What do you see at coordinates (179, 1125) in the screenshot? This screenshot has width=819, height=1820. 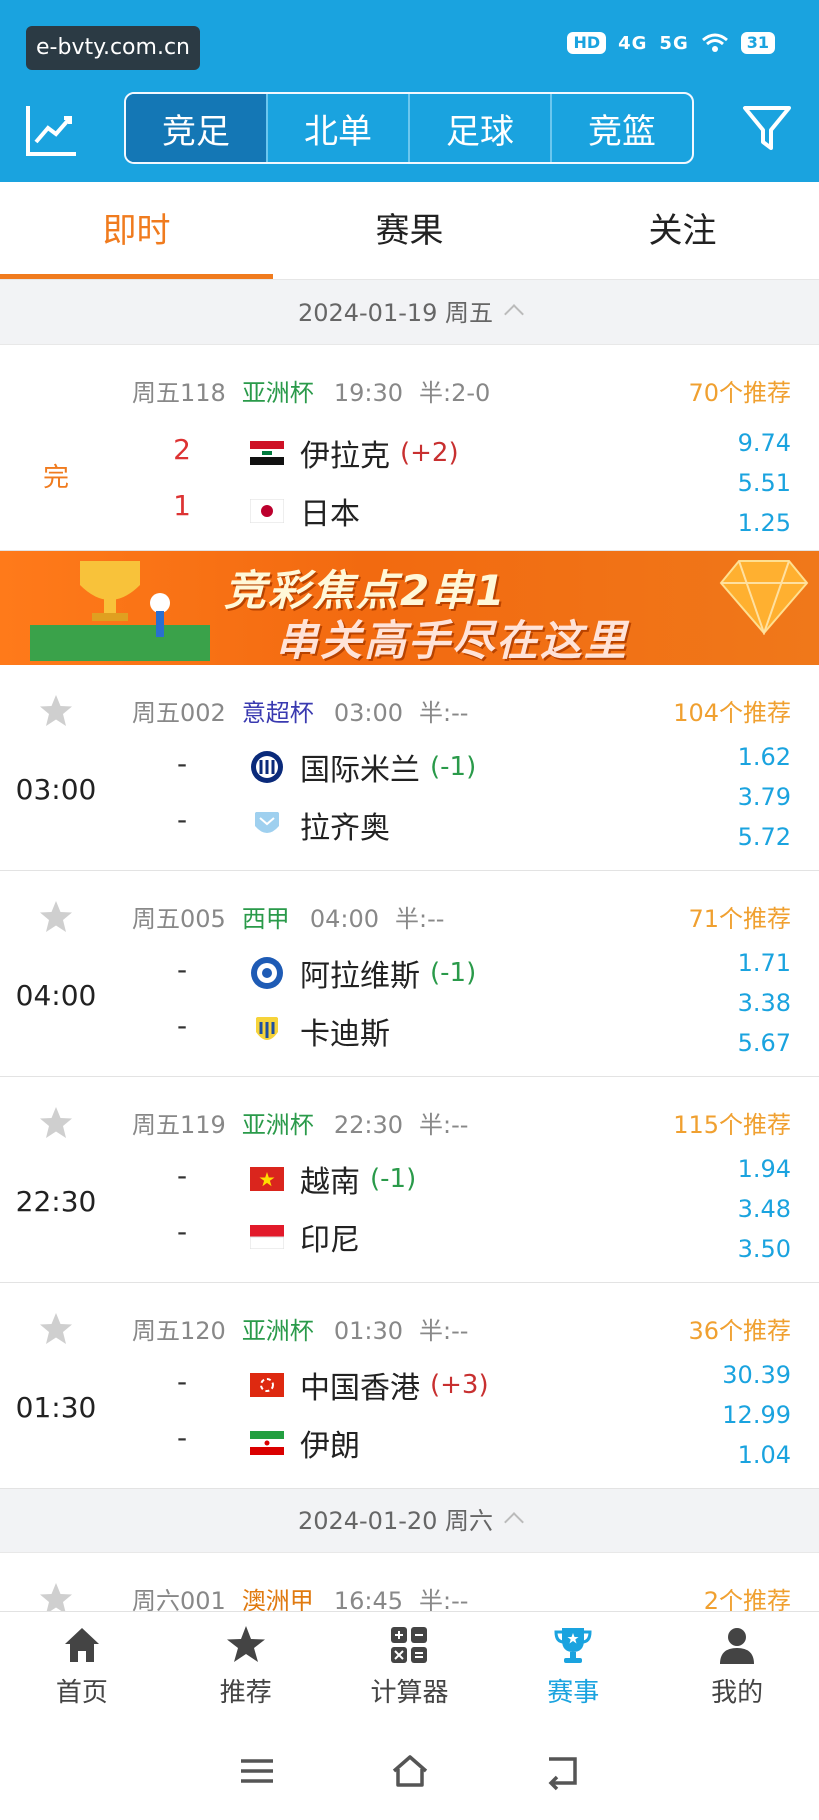 I see `match-code: 周五119` at bounding box center [179, 1125].